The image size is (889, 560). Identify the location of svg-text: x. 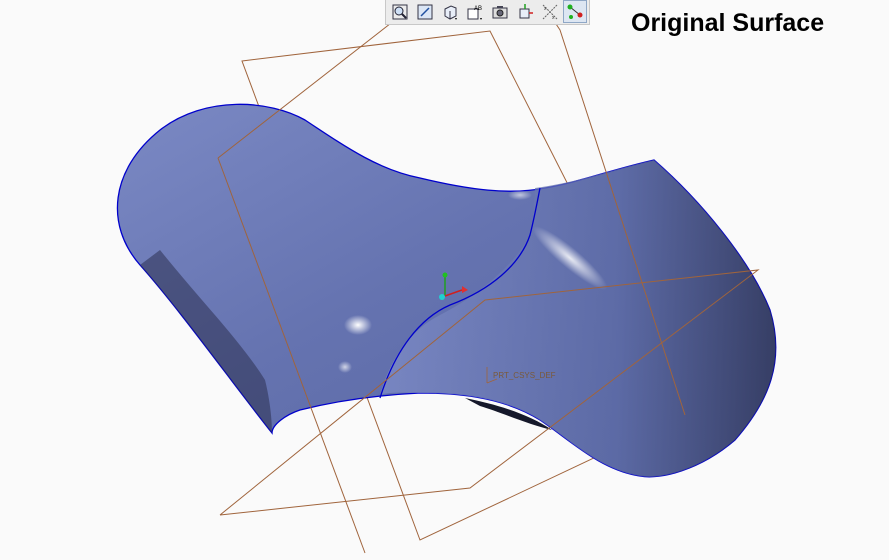
(545, 9).